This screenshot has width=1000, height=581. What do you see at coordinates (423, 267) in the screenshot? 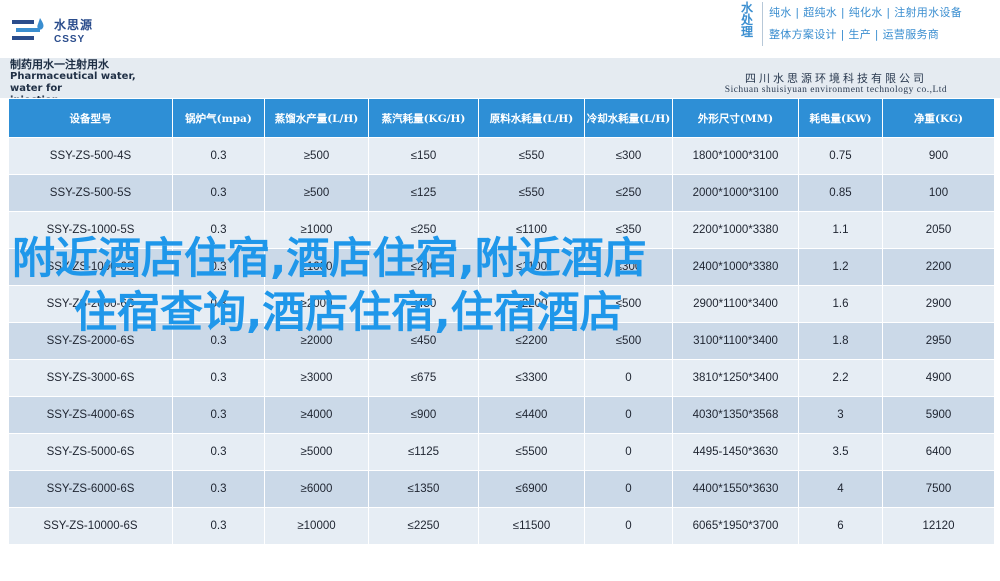
I see `cell-steam-consumption: ≤200` at bounding box center [423, 267].